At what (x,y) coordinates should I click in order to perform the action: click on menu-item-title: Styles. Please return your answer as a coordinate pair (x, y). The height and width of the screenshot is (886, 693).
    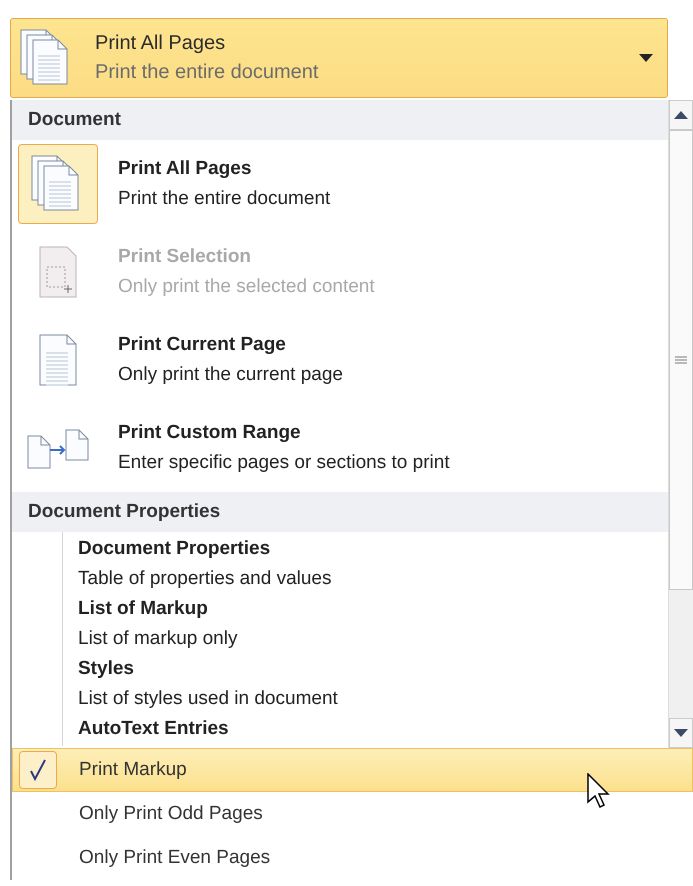
    Looking at the image, I should click on (373, 669).